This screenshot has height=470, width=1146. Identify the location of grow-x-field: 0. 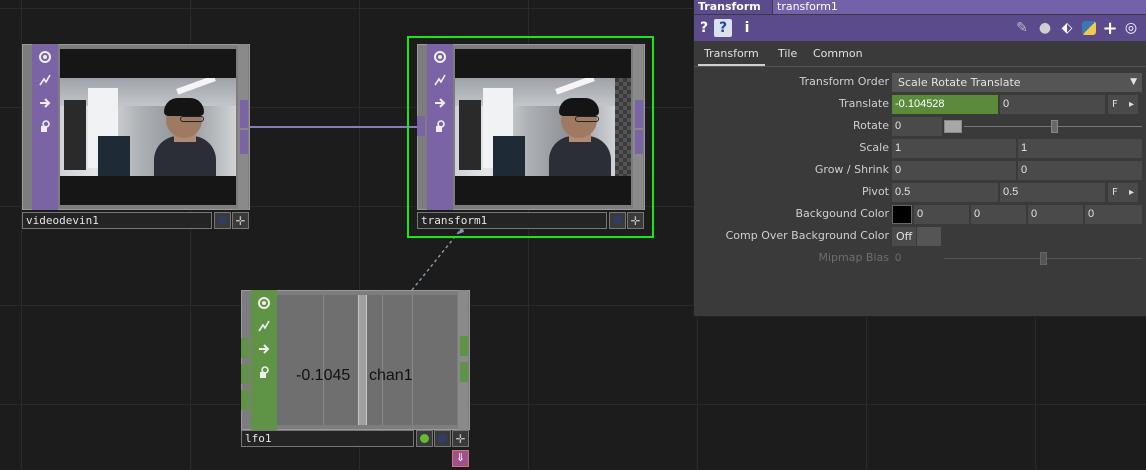
(954, 170).